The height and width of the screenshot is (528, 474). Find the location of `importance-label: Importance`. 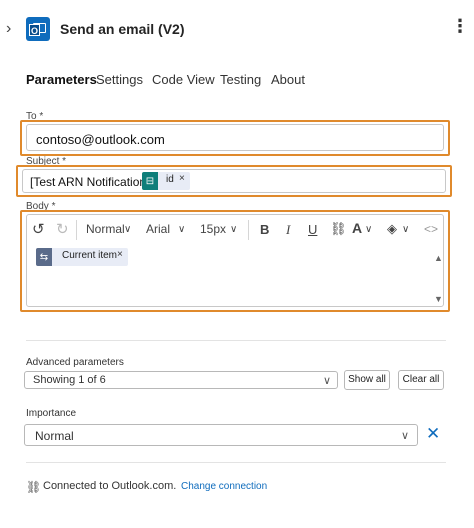

importance-label: Importance is located at coordinates (51, 413).